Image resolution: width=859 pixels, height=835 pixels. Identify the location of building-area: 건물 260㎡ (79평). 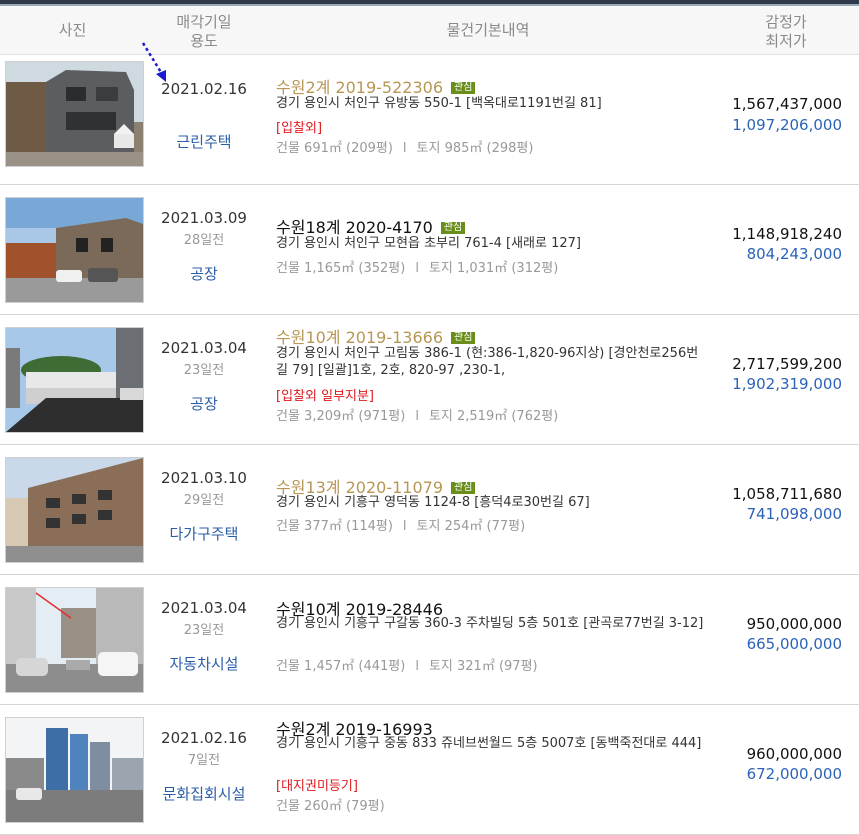
(330, 806).